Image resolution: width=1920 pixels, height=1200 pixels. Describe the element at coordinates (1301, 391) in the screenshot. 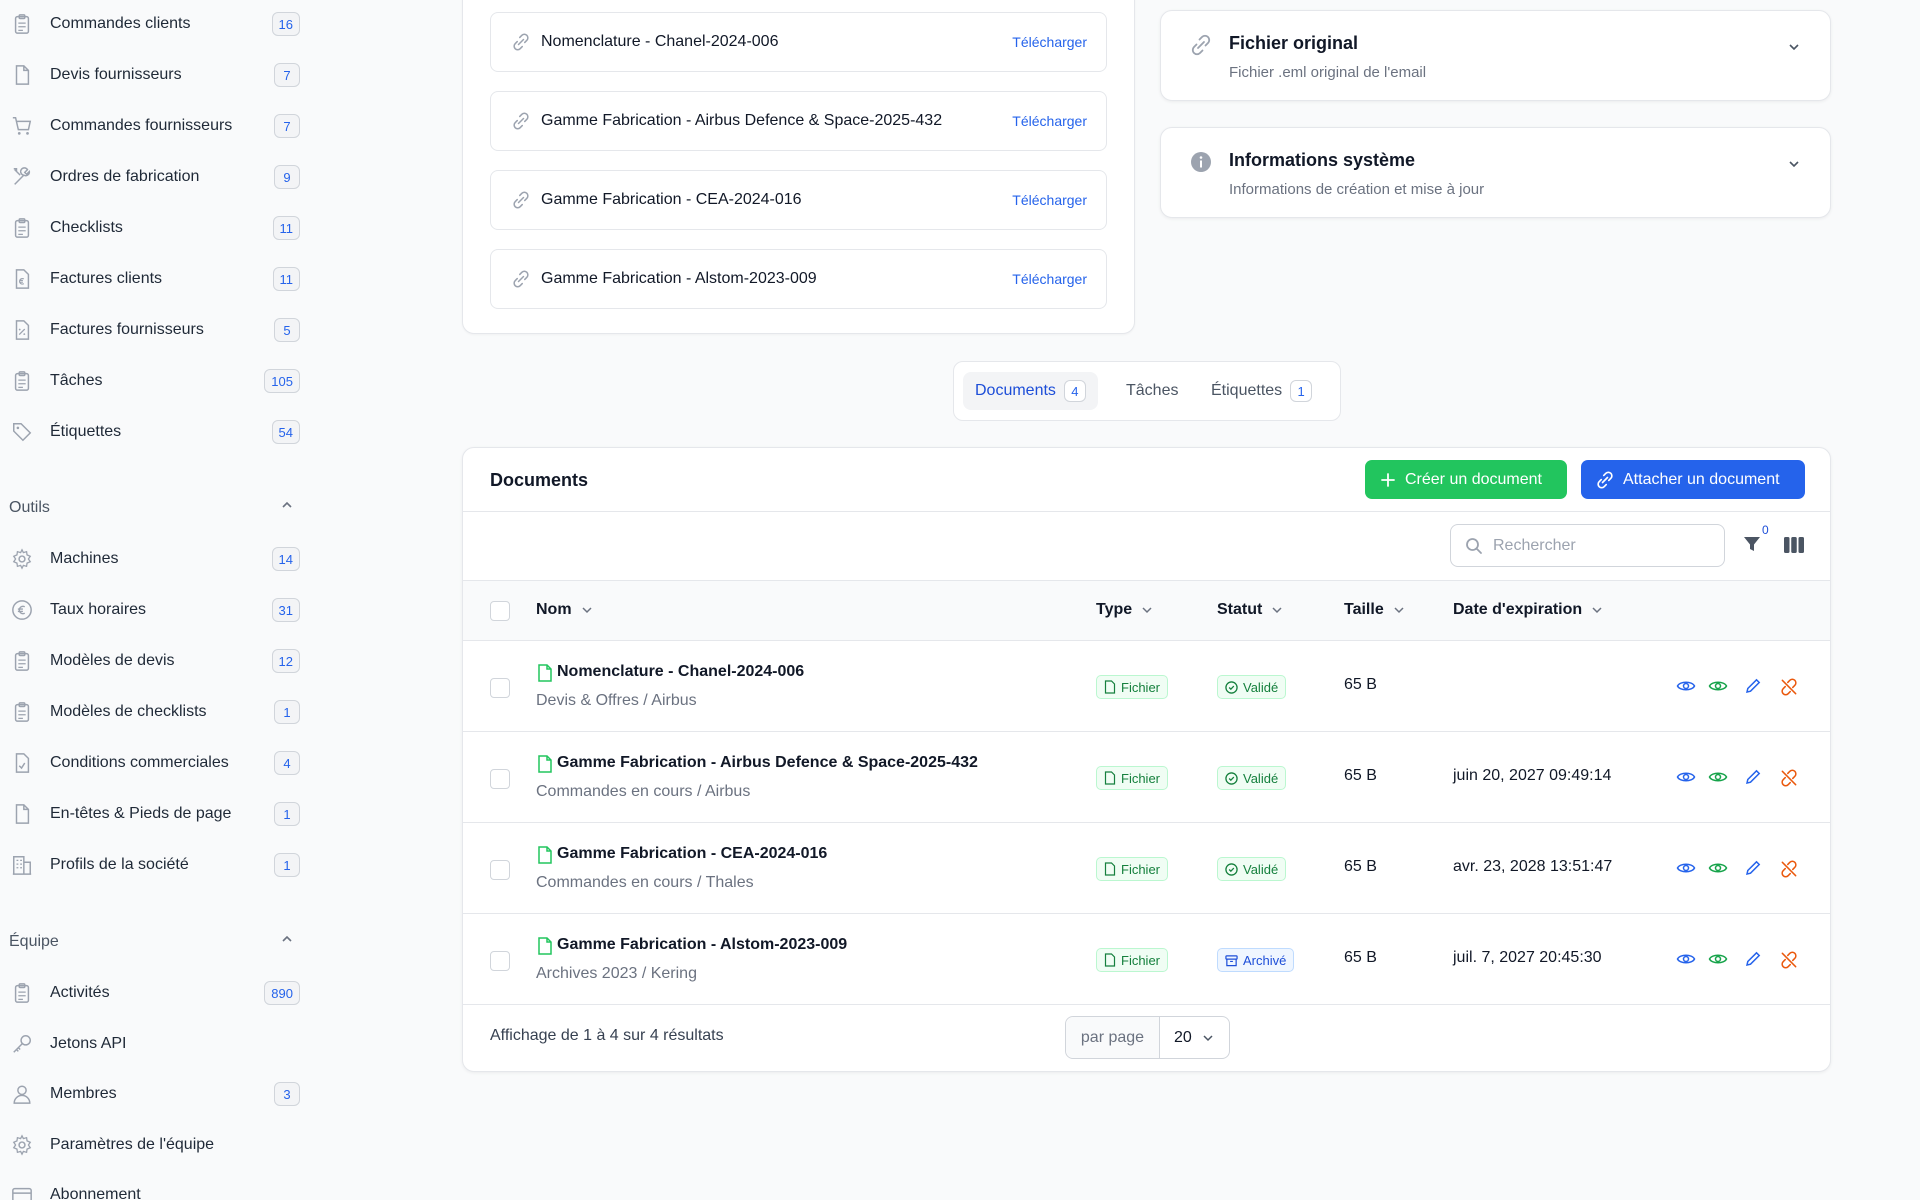

I see `tab-etiquettes-count: 1` at that location.